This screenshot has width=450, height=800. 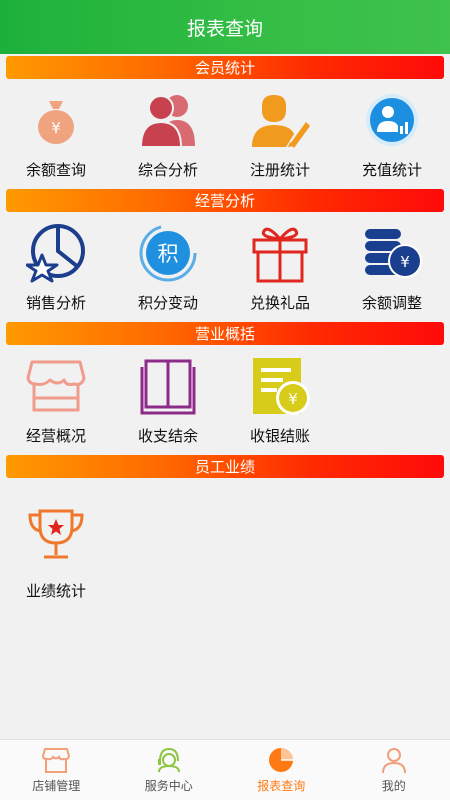 I want to click on grid-item-sales-analysis: 销售分析, so click(x=56, y=267).